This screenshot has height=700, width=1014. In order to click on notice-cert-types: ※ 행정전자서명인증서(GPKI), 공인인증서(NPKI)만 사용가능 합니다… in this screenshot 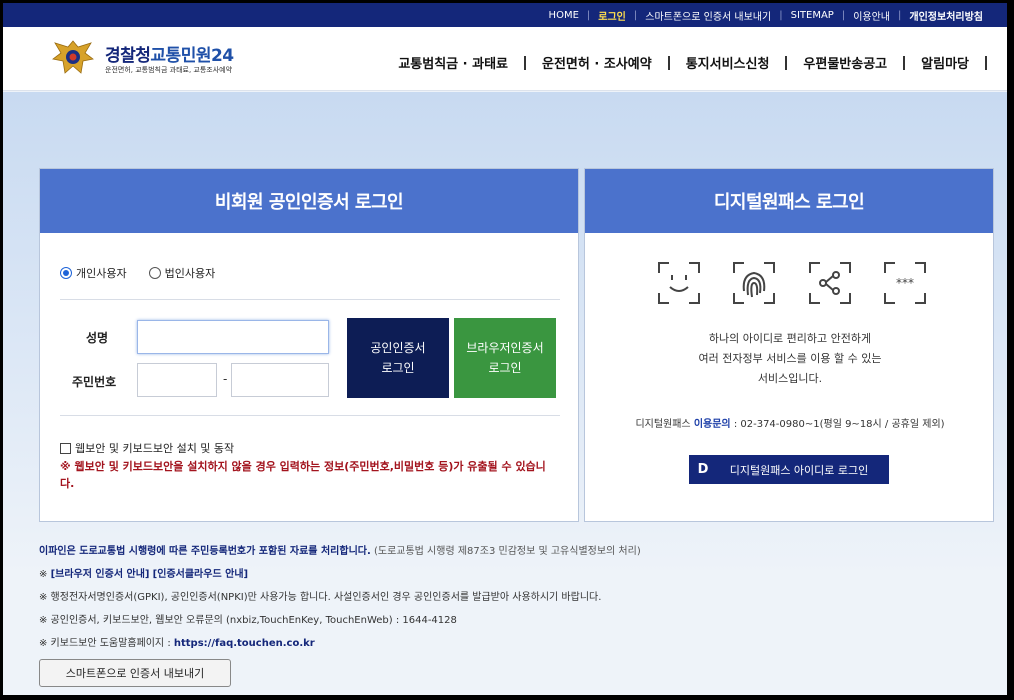, I will do `click(320, 597)`.